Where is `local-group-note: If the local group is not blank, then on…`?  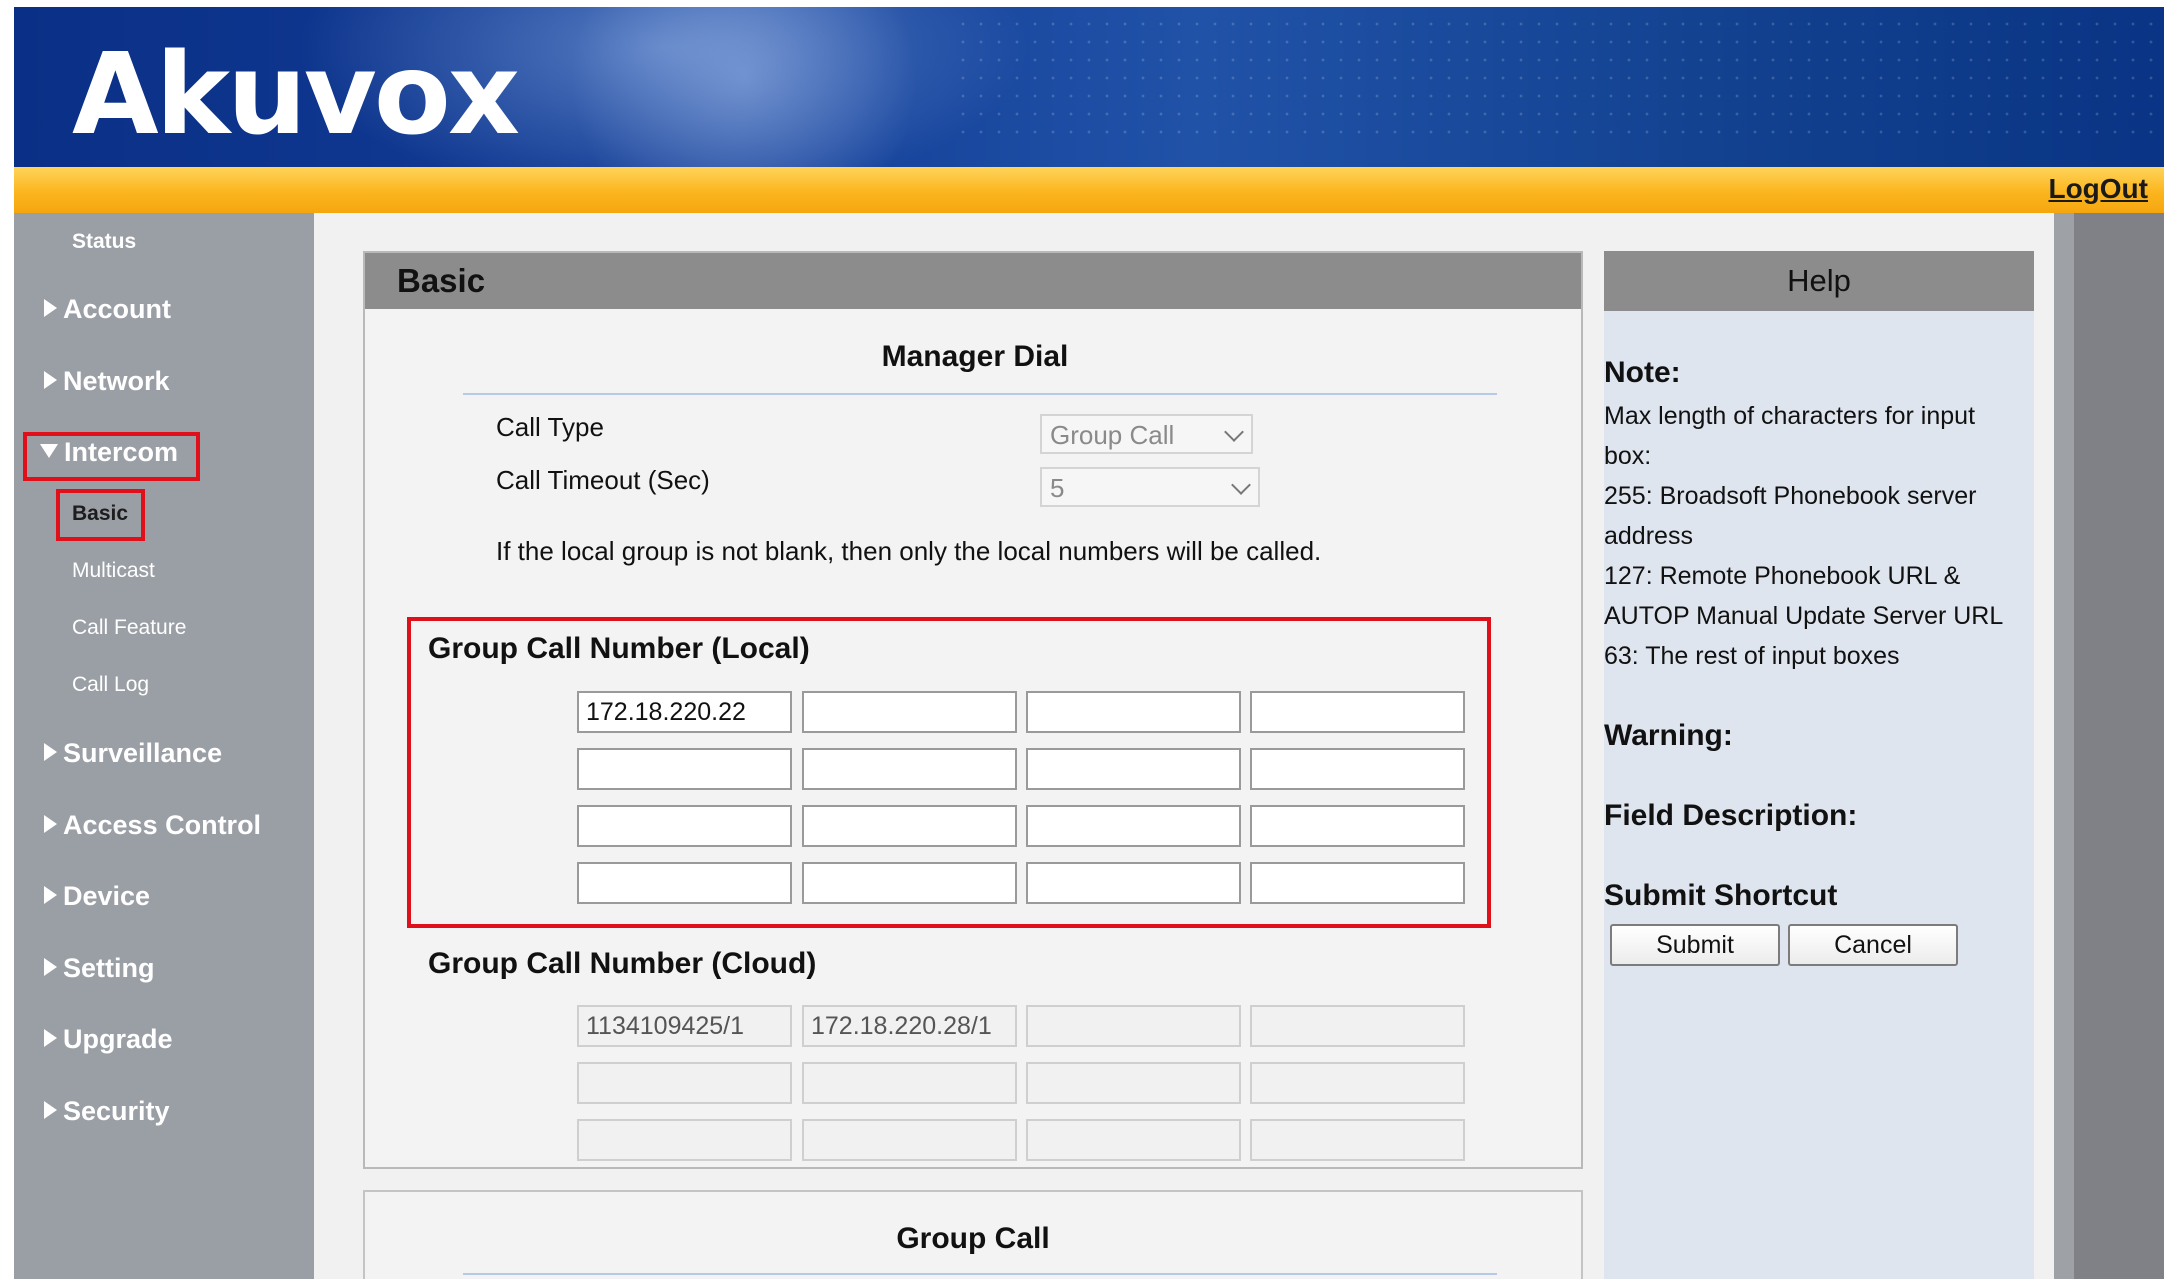 local-group-note: If the local group is not blank, then on… is located at coordinates (909, 551).